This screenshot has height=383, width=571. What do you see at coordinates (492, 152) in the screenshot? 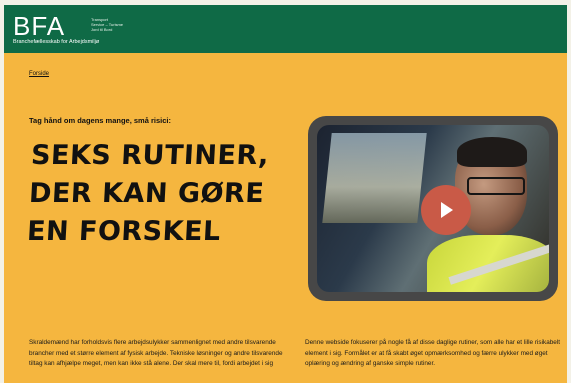
I see `thumbnail-hair` at bounding box center [492, 152].